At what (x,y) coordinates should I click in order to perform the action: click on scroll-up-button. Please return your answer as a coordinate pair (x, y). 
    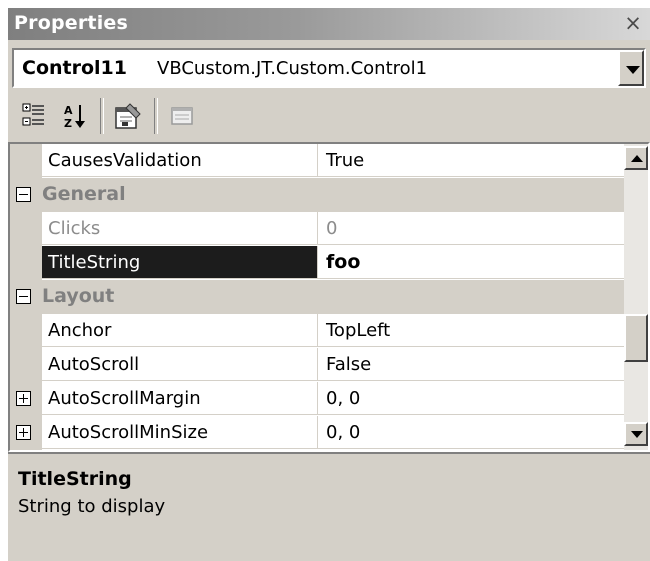
    Looking at the image, I should click on (636, 158).